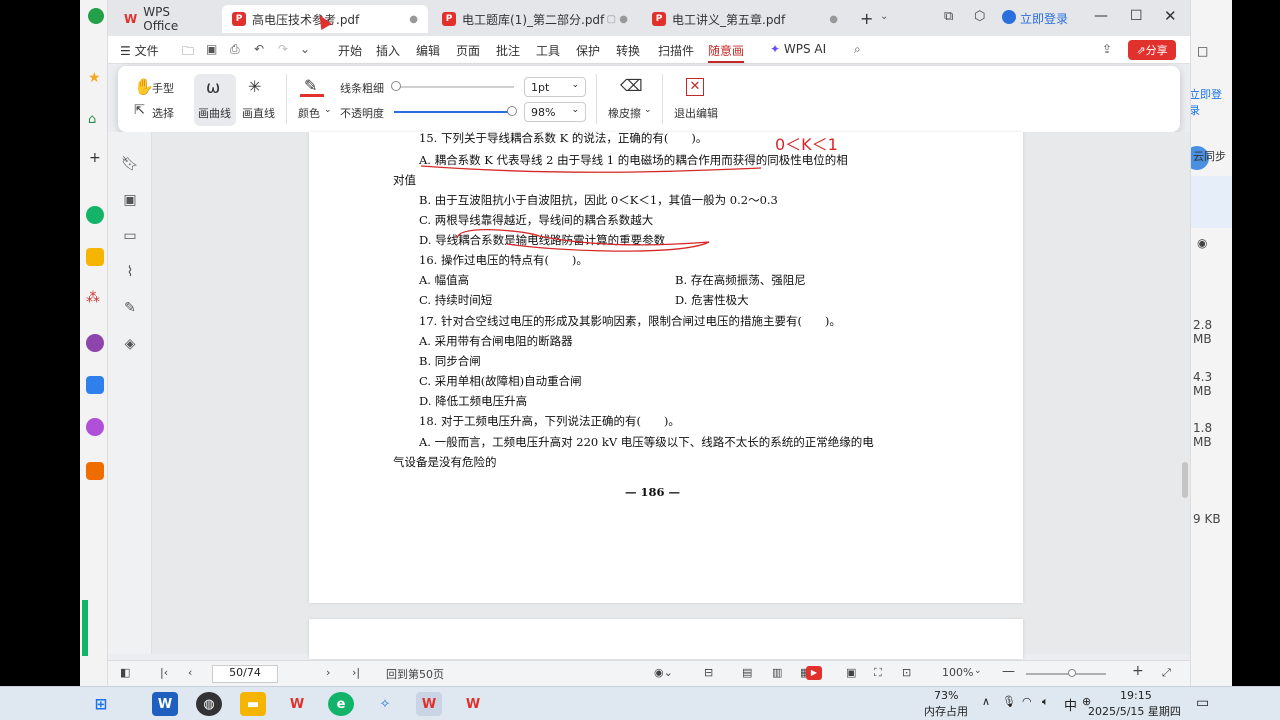  Describe the element at coordinates (511, 111) in the screenshot. I see `opacity-slider-thumb` at that location.